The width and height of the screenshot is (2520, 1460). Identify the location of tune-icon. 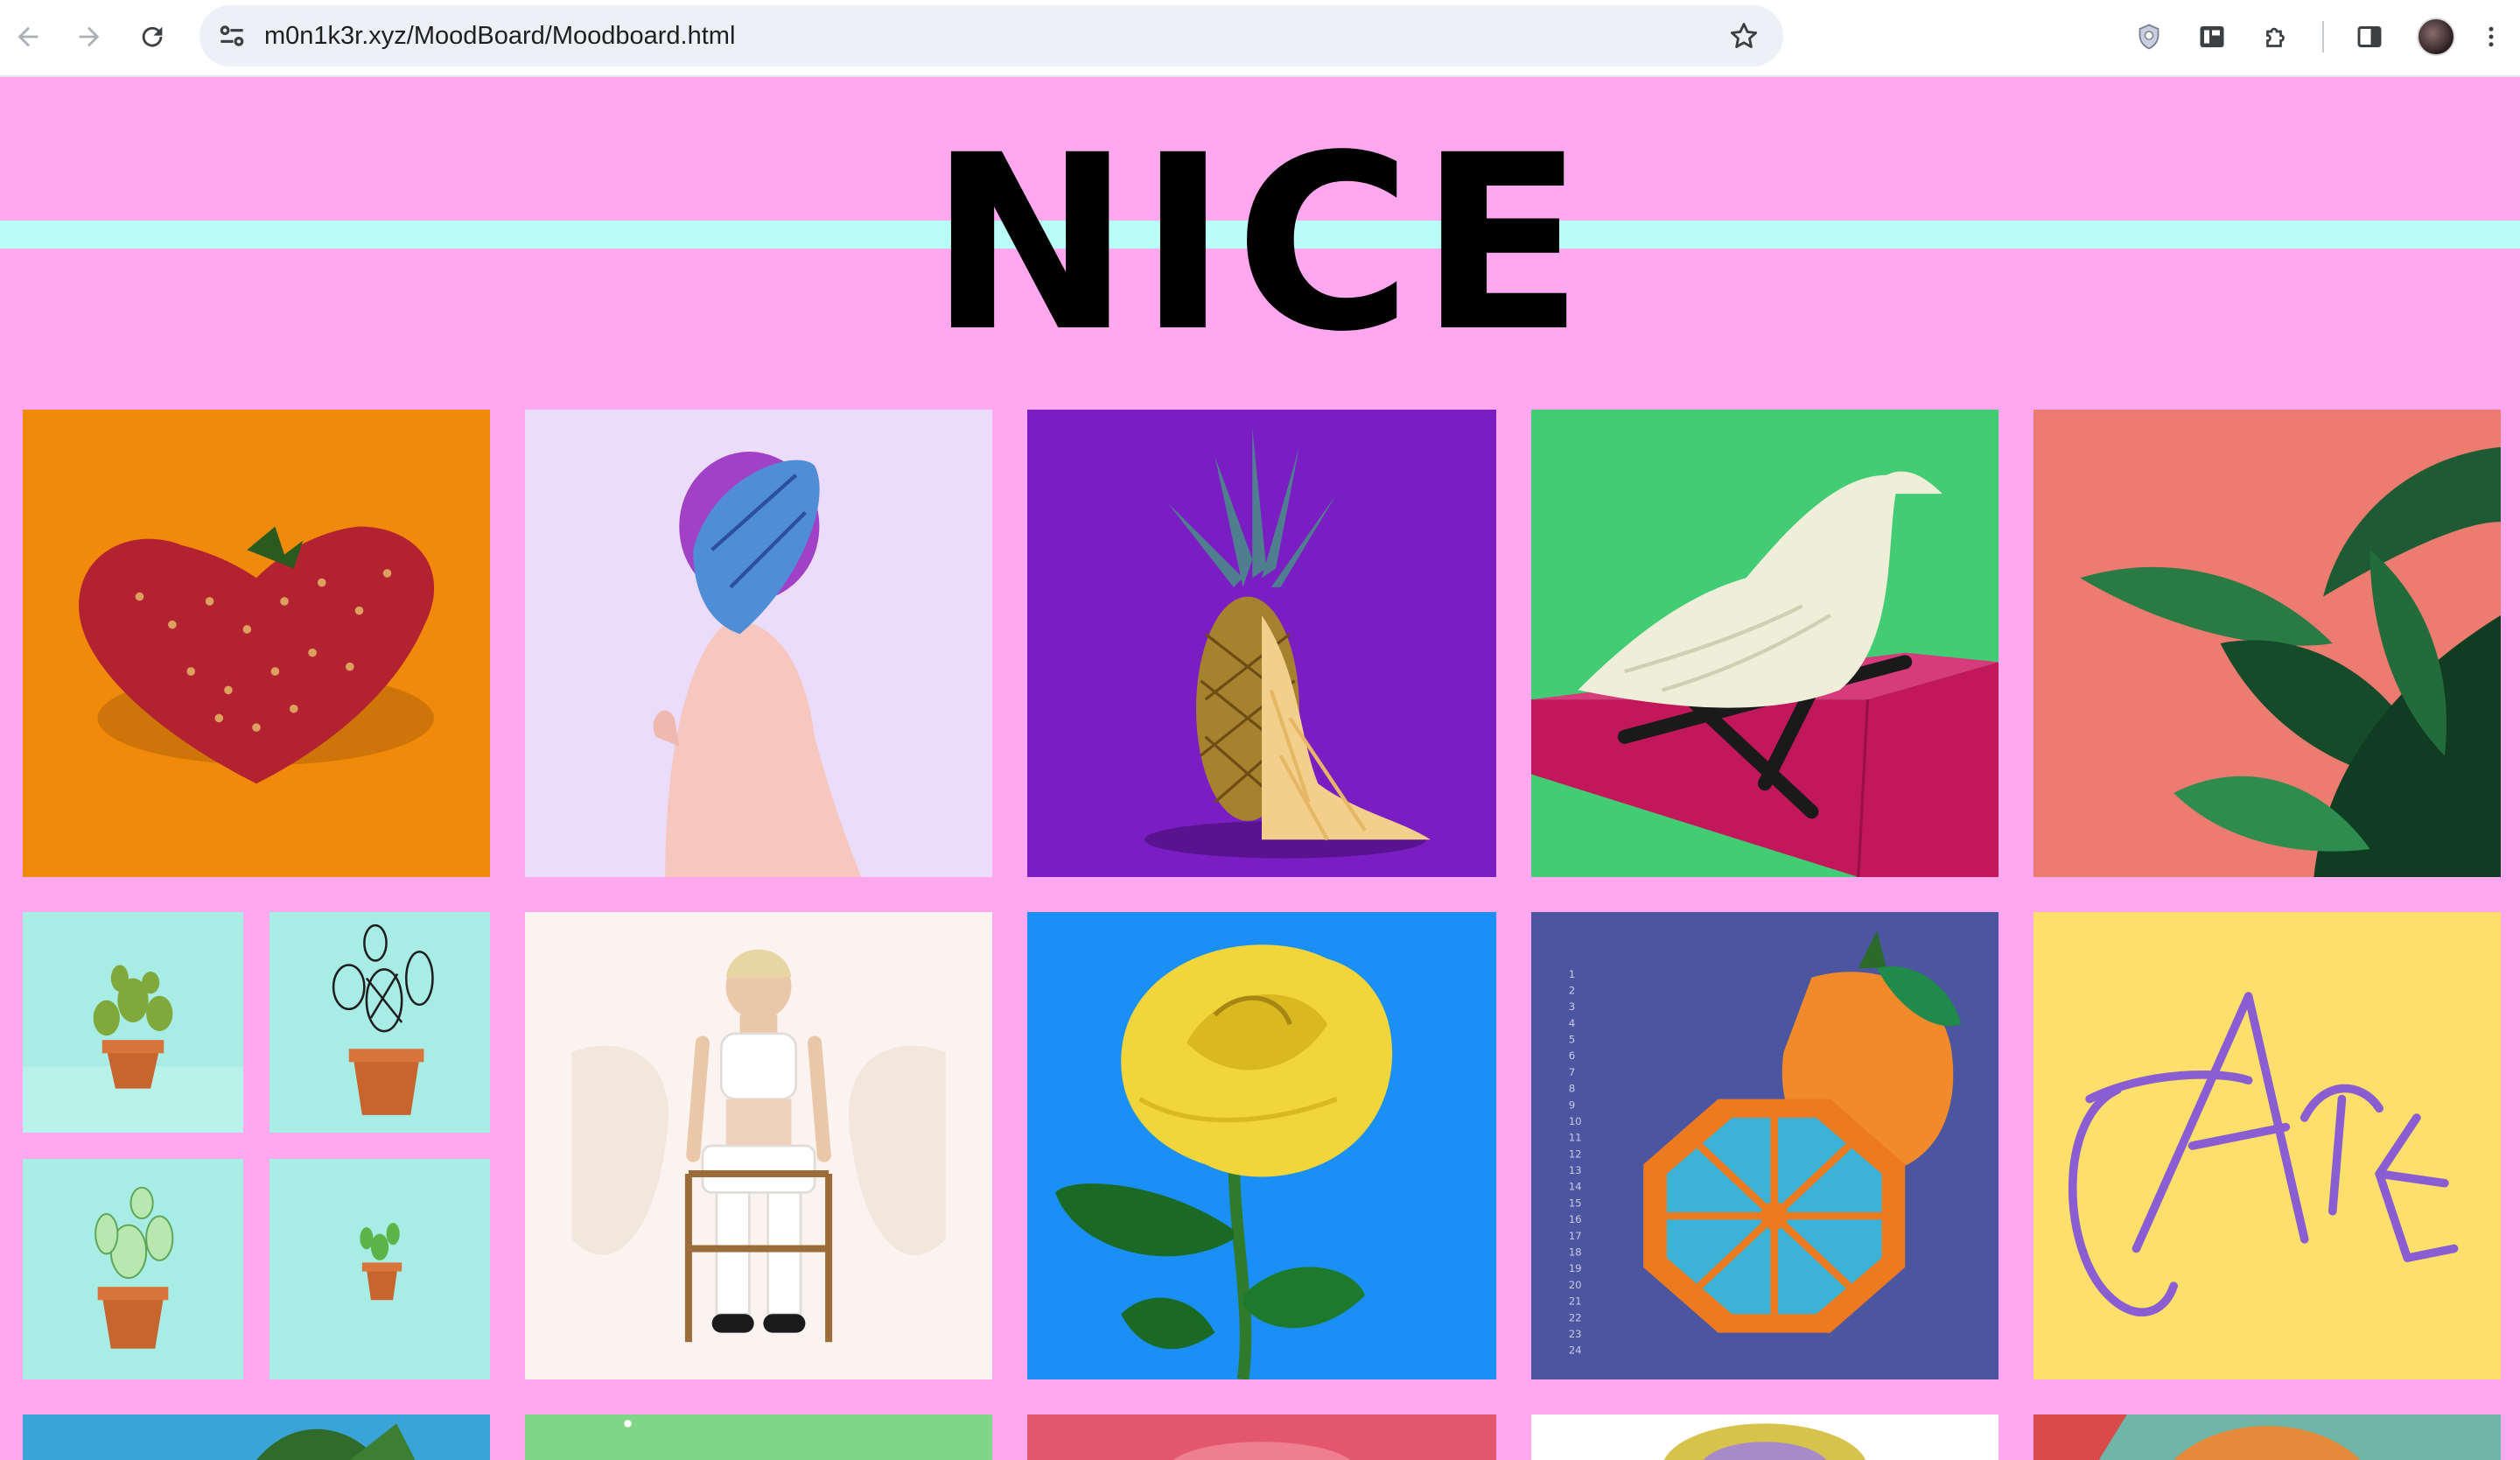
(231, 36).